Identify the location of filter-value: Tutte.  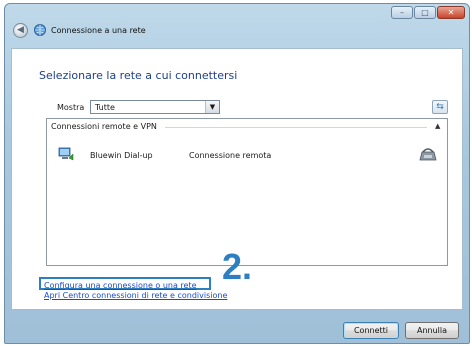
(105, 107).